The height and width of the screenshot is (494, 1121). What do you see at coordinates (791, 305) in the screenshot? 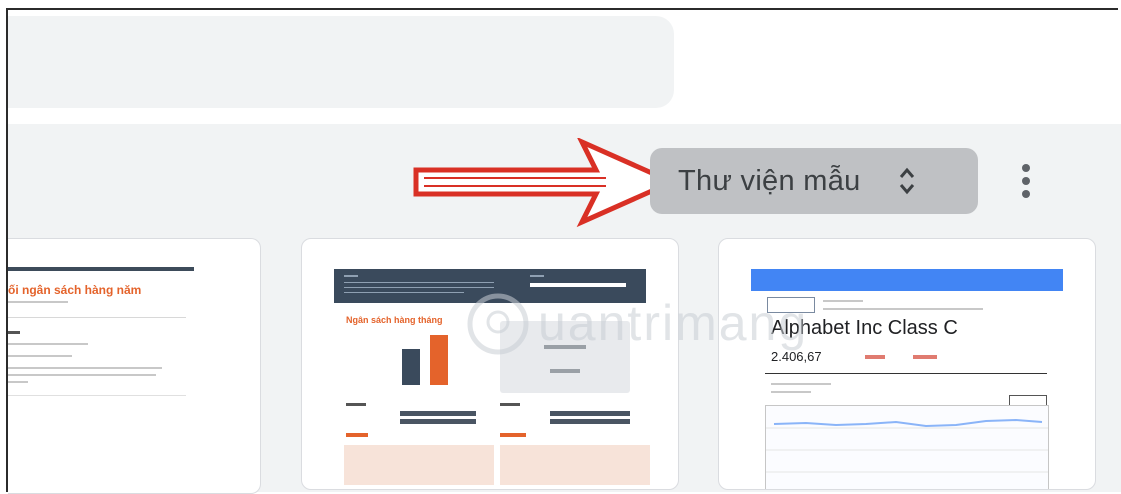
I see `ticker-box` at bounding box center [791, 305].